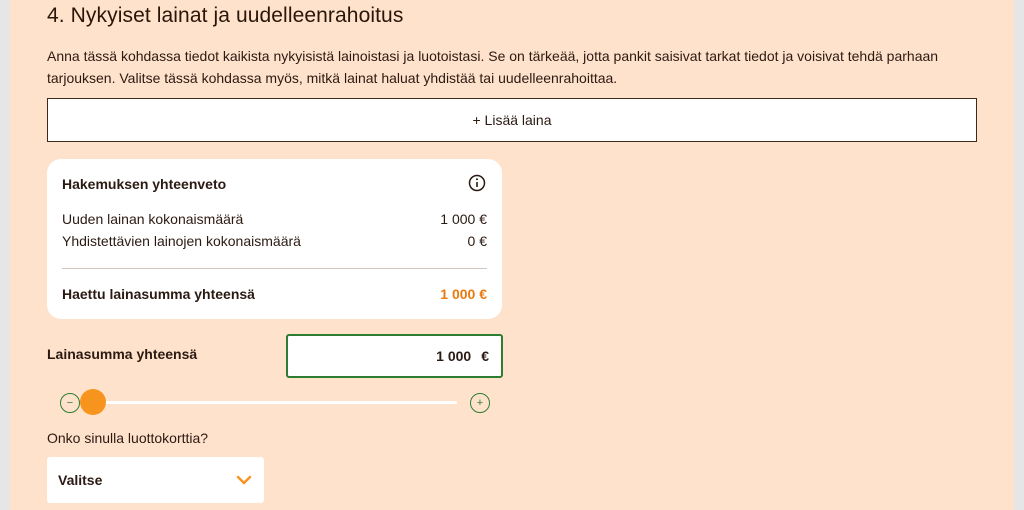  I want to click on slider-thumb, so click(93, 402).